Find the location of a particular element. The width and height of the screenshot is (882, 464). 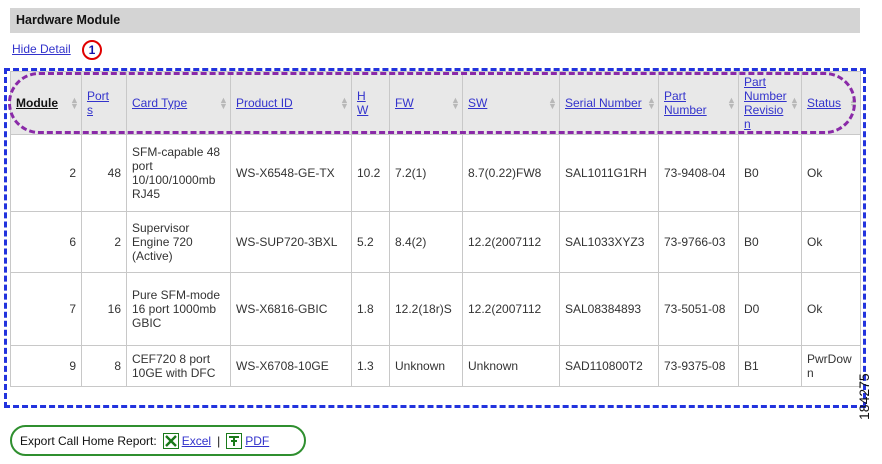

cell-card-type: CEF720 8 port 10GE with DFC is located at coordinates (178, 366).